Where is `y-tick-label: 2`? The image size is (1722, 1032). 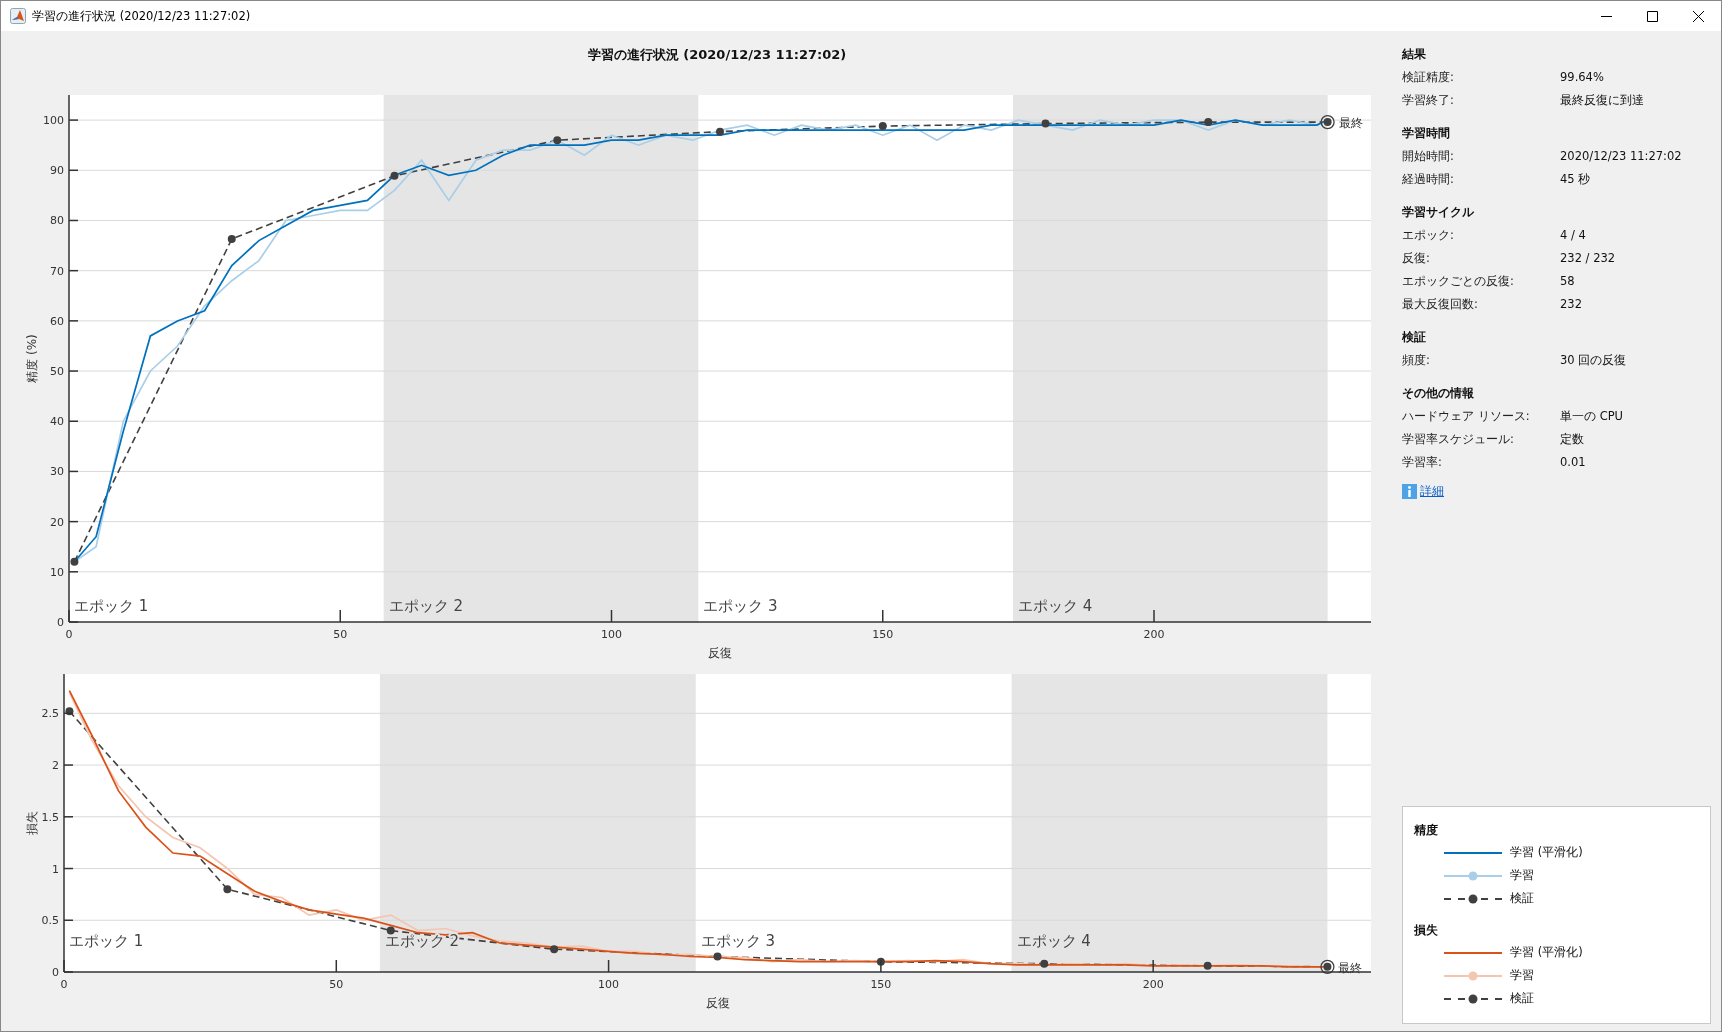 y-tick-label: 2 is located at coordinates (55, 766).